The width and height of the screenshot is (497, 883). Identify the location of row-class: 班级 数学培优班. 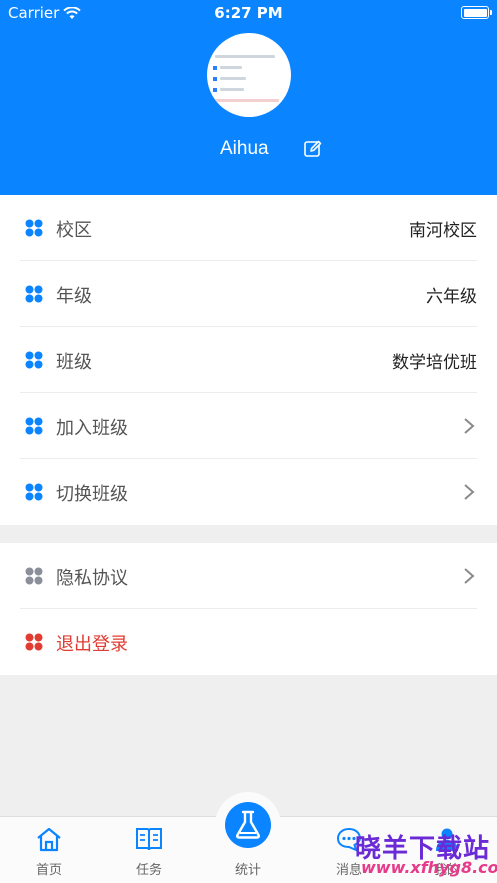
(248, 360).